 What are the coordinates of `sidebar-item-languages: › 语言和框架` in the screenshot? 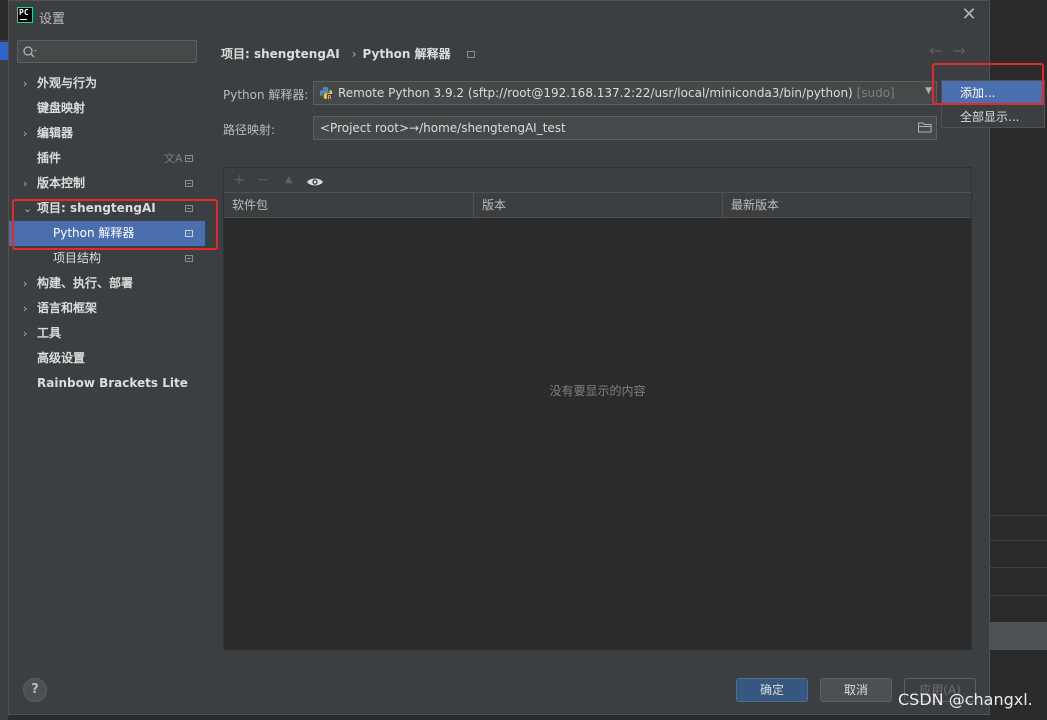 It's located at (107, 308).